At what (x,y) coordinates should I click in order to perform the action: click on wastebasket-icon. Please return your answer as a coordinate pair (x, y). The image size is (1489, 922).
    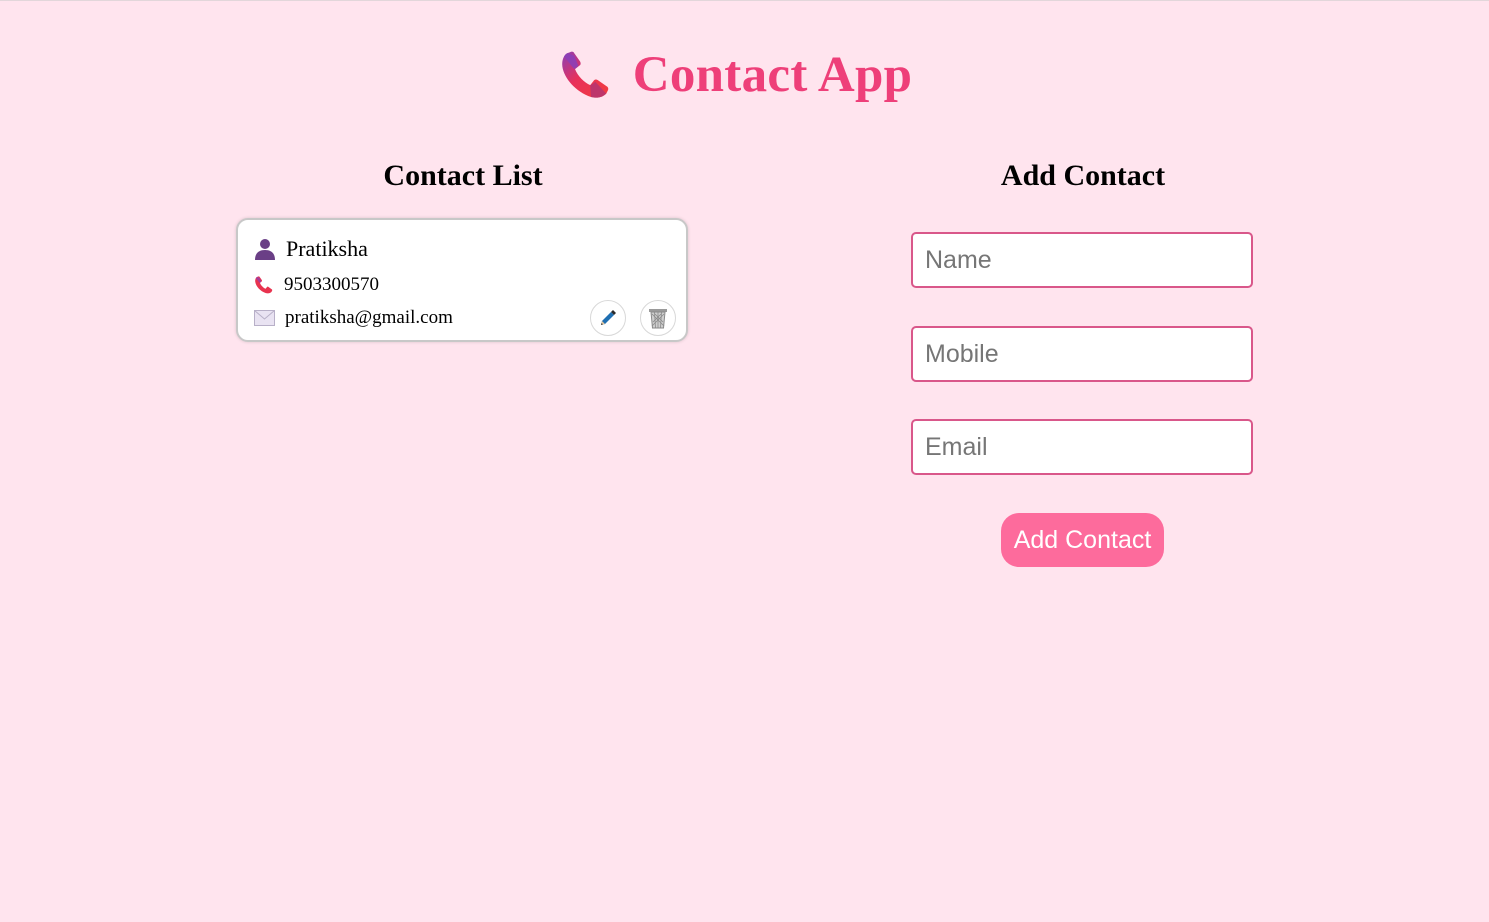
    Looking at the image, I should click on (658, 319).